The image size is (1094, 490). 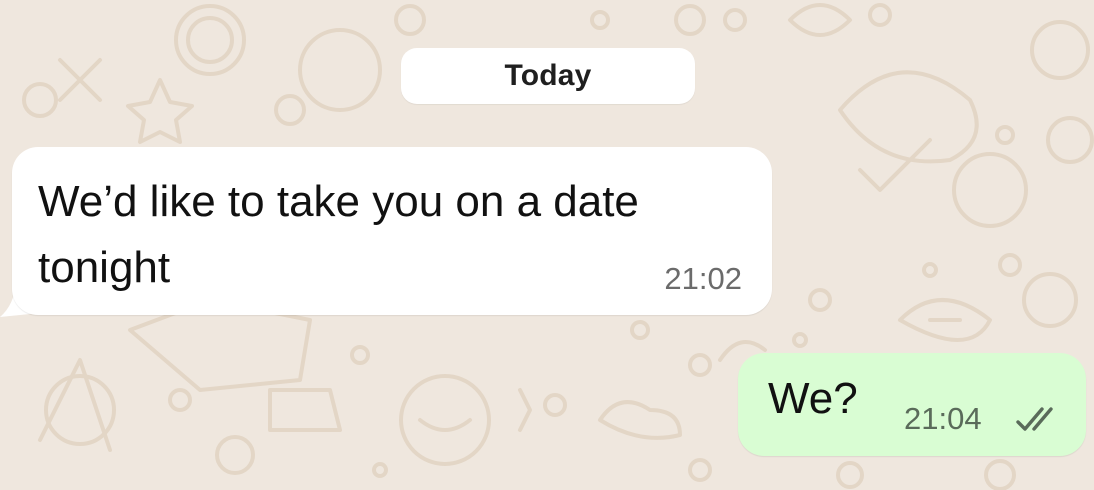 What do you see at coordinates (1034, 419) in the screenshot?
I see `double-check-icon` at bounding box center [1034, 419].